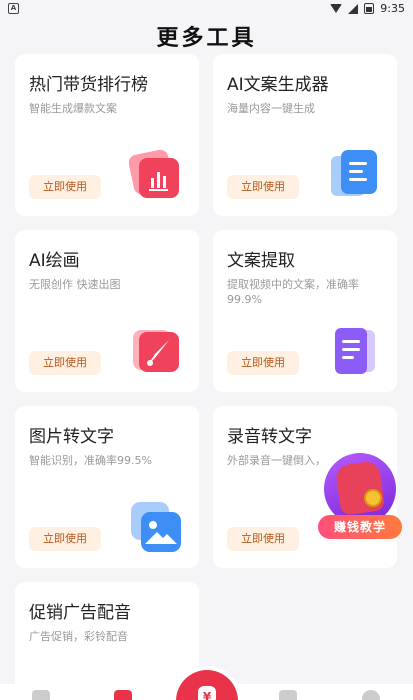 The height and width of the screenshot is (700, 413). Describe the element at coordinates (123, 695) in the screenshot. I see `nav-box-icon` at that location.